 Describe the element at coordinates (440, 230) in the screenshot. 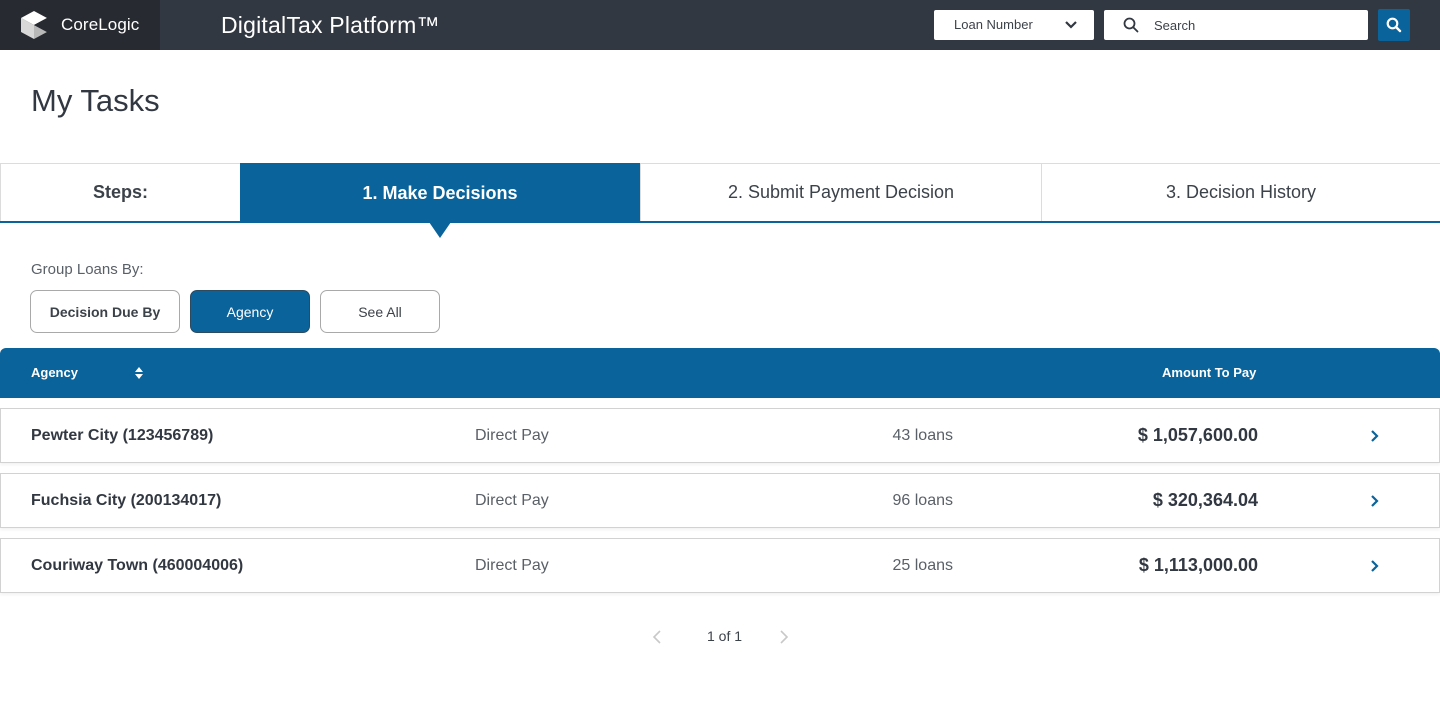

I see `active-step-caret-icon` at that location.